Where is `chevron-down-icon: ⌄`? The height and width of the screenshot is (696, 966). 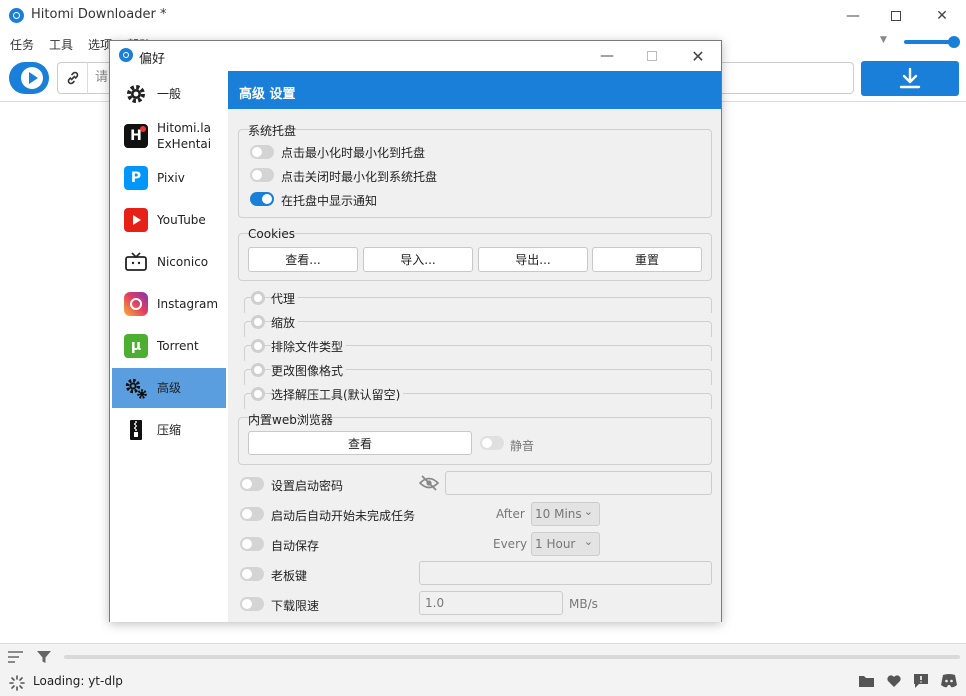
chevron-down-icon: ⌄ is located at coordinates (588, 511).